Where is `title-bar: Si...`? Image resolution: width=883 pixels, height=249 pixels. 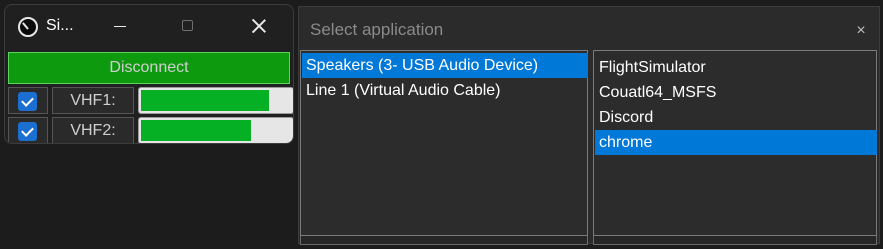
title-bar: Si... is located at coordinates (149, 26).